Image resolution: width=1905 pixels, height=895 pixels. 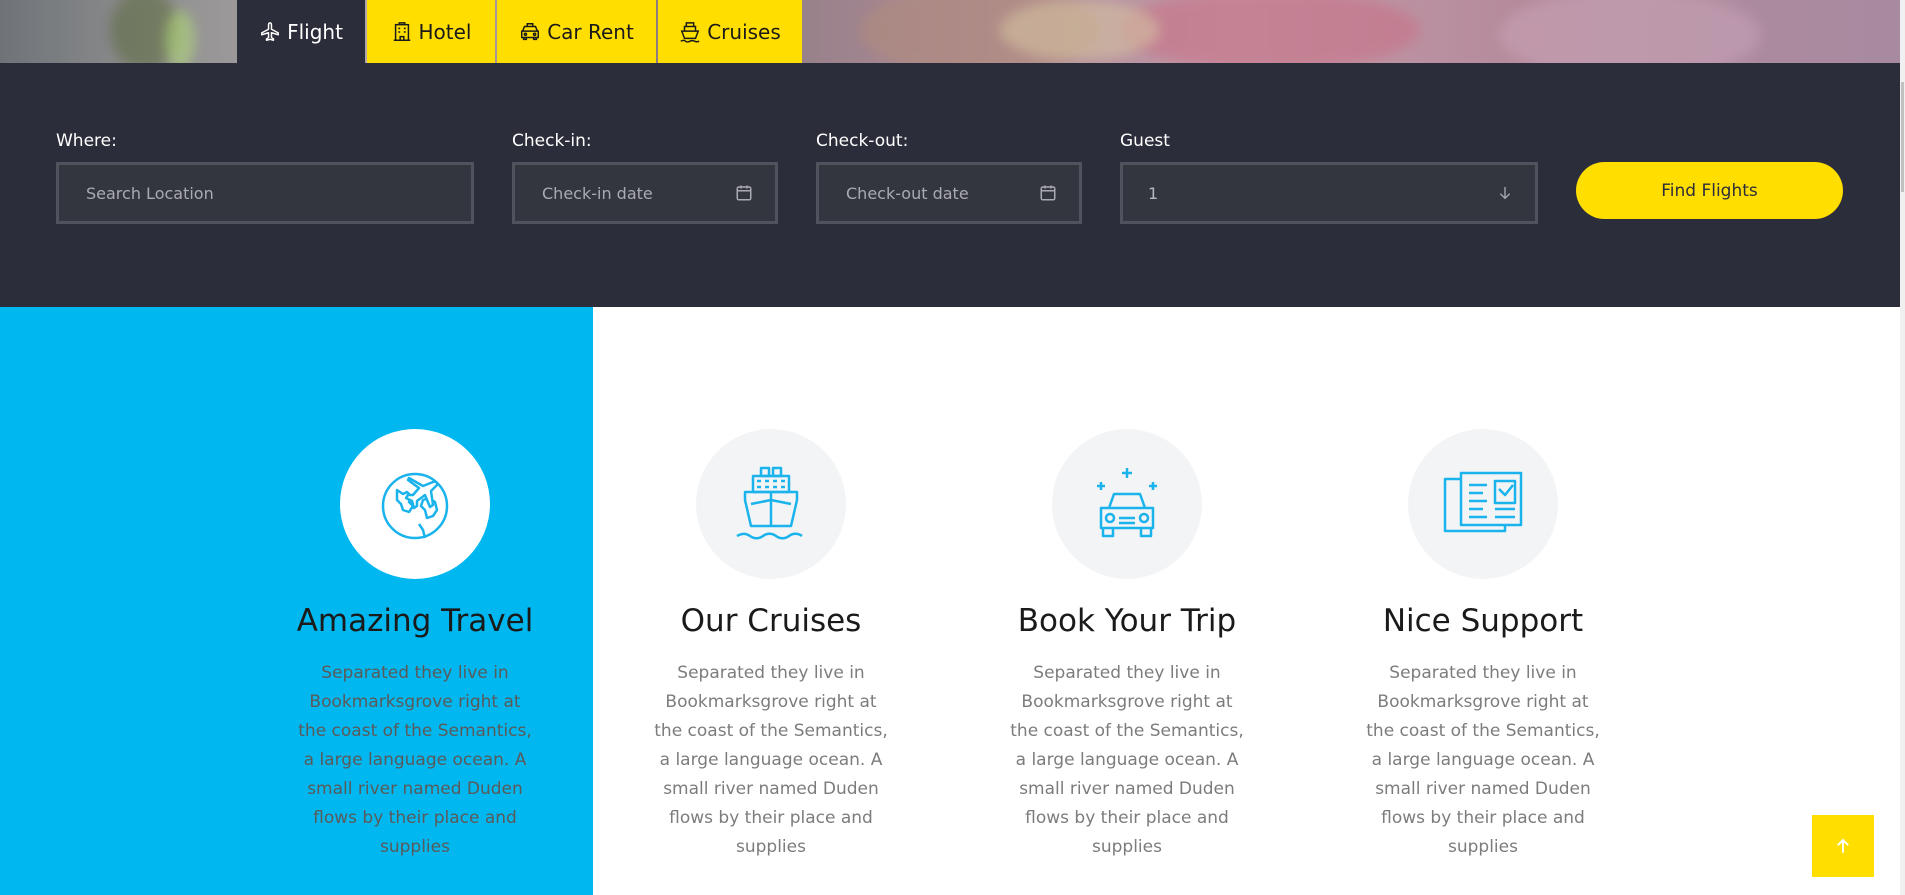 I want to click on feature-title: Nice Support, so click(x=1483, y=621).